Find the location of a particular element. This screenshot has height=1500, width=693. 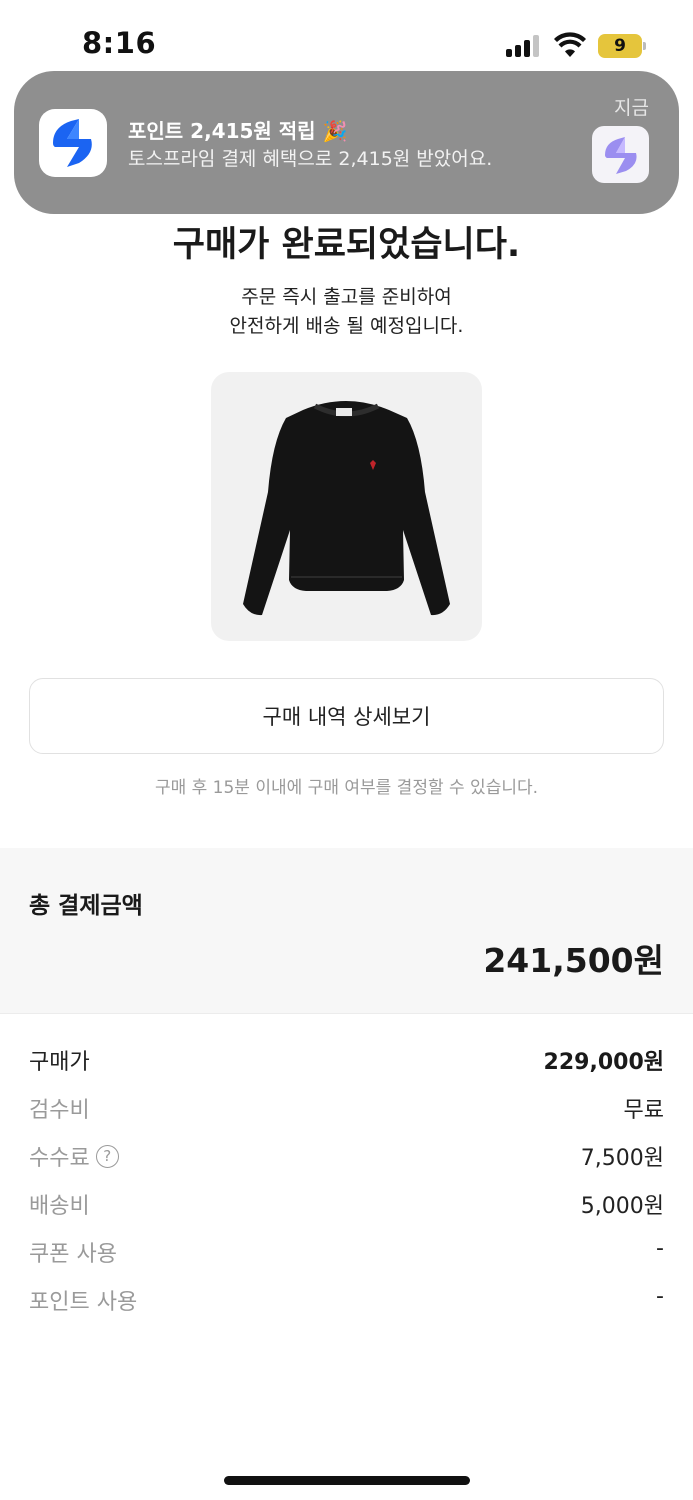

product-image is located at coordinates (346, 506).